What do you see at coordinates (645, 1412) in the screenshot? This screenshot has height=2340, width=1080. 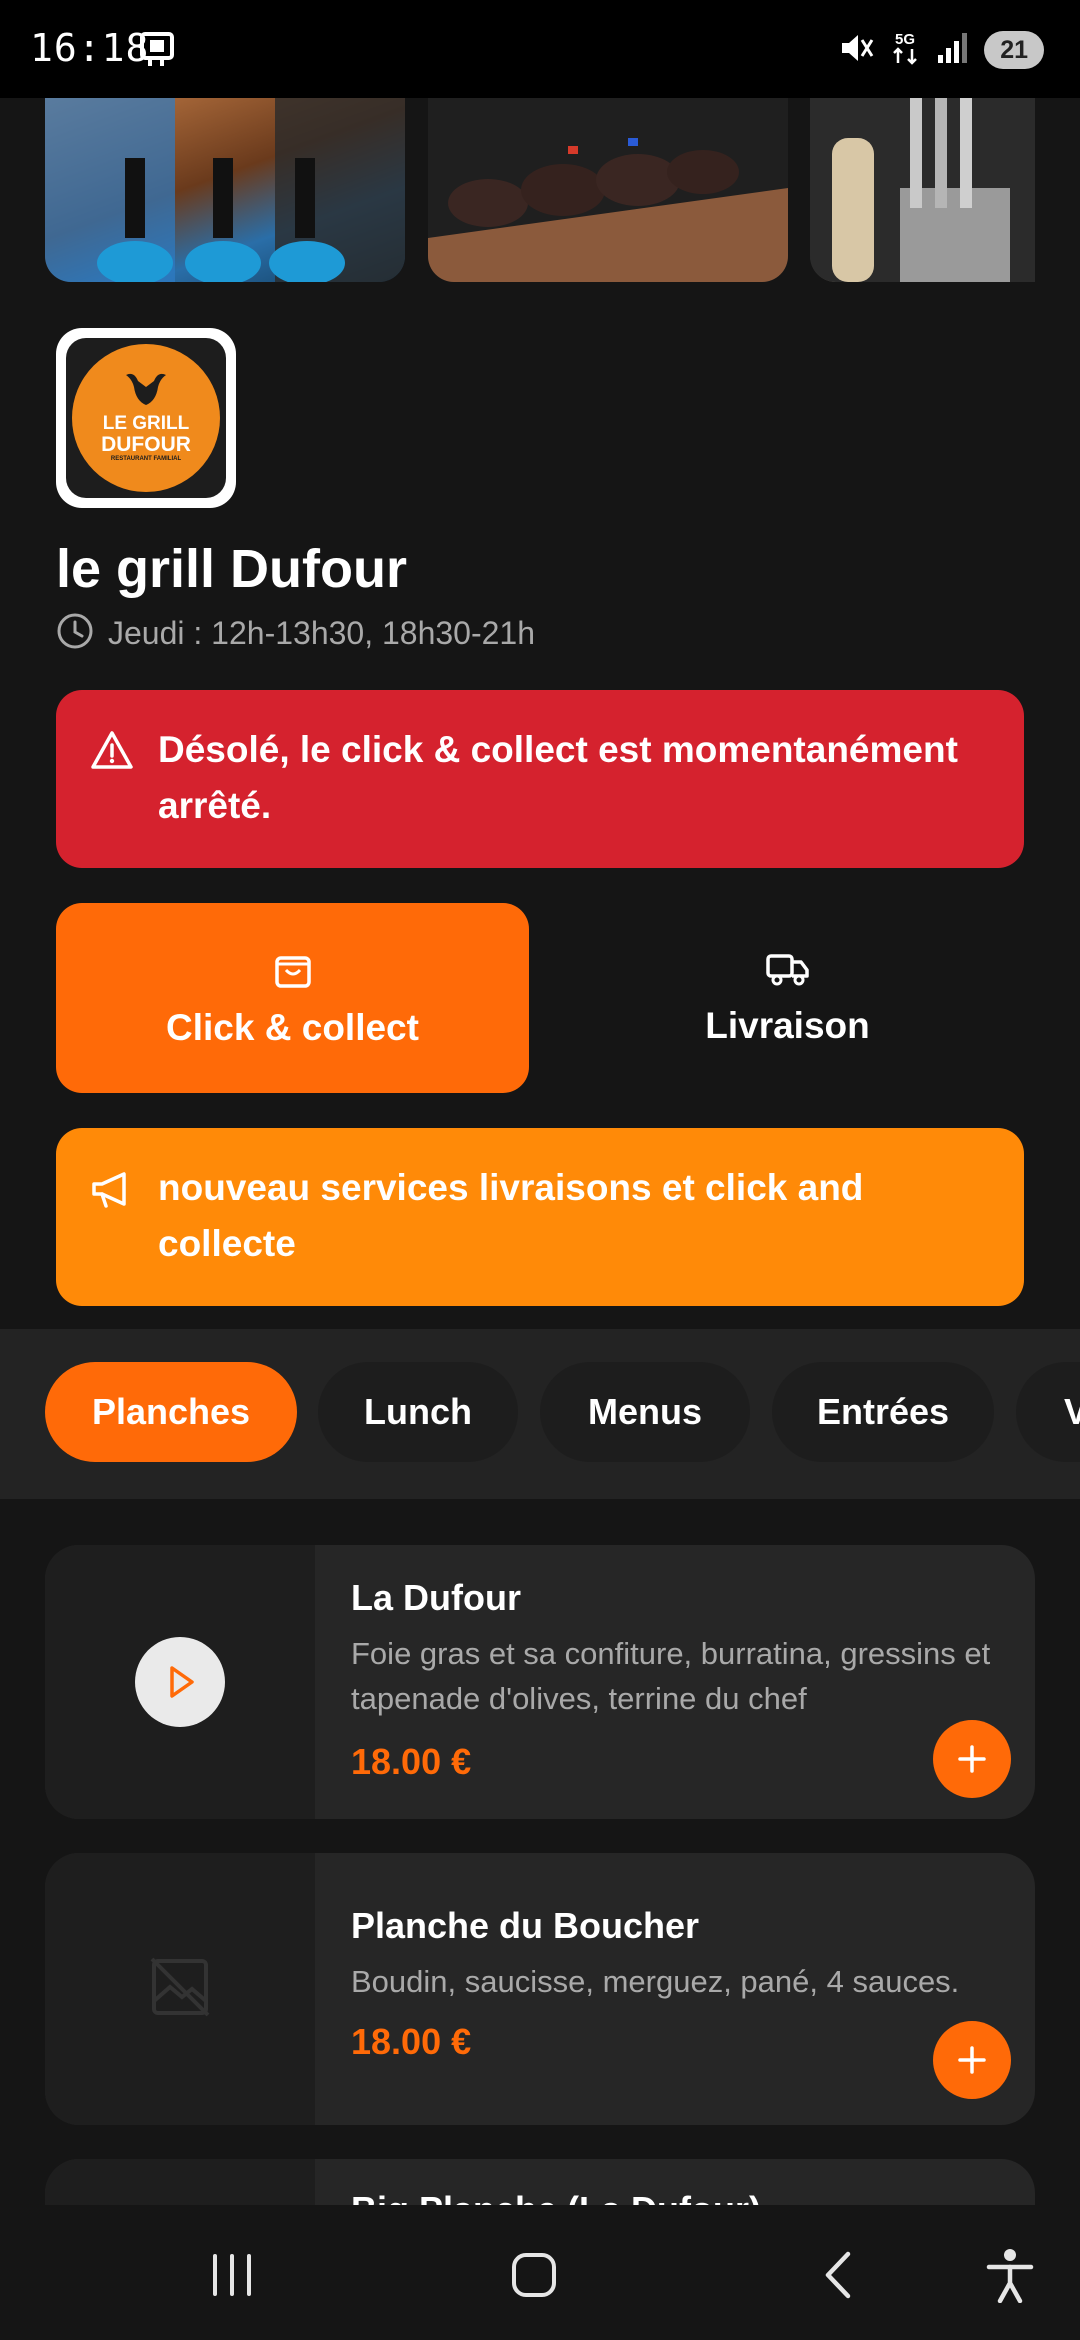 I see `tab-menus: Menus` at bounding box center [645, 1412].